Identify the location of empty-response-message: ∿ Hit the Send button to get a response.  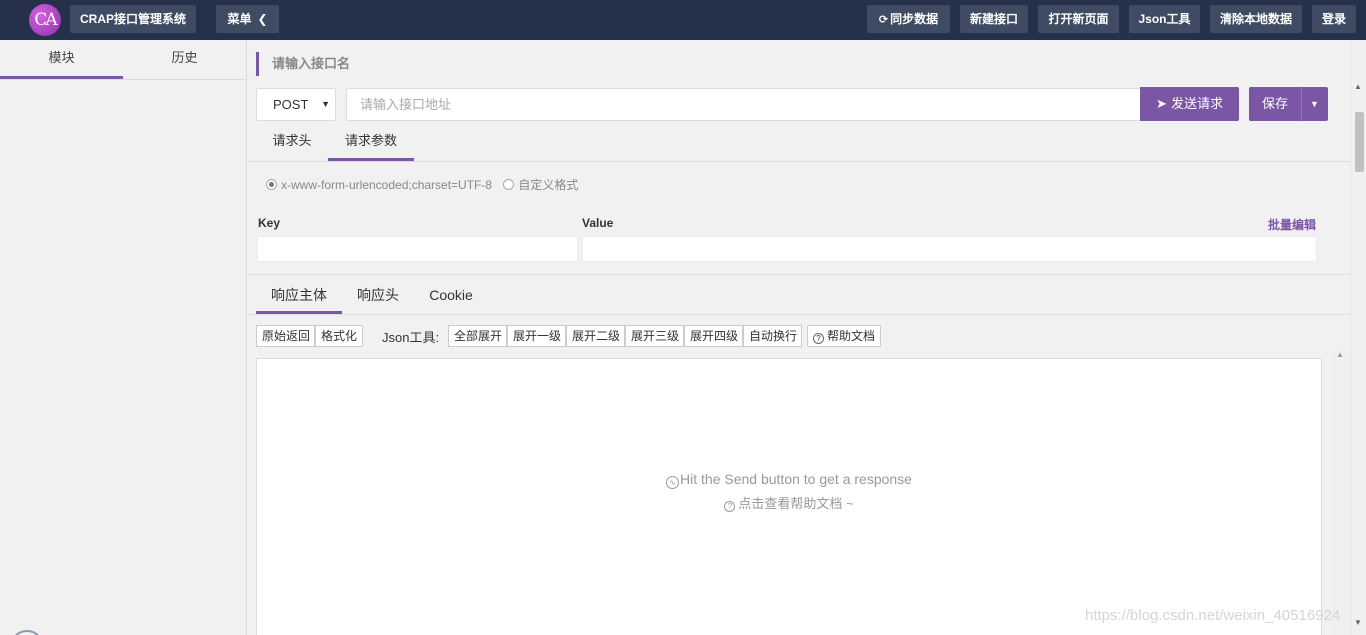
(789, 480).